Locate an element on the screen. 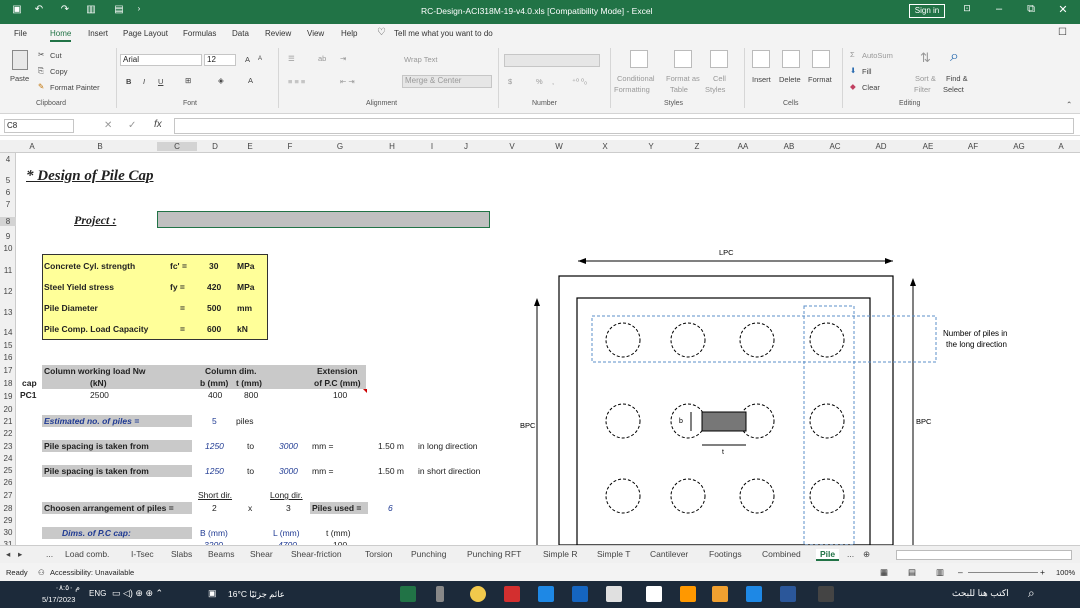 This screenshot has height=608, width=1080. zoom-out-icon: – is located at coordinates (960, 572).